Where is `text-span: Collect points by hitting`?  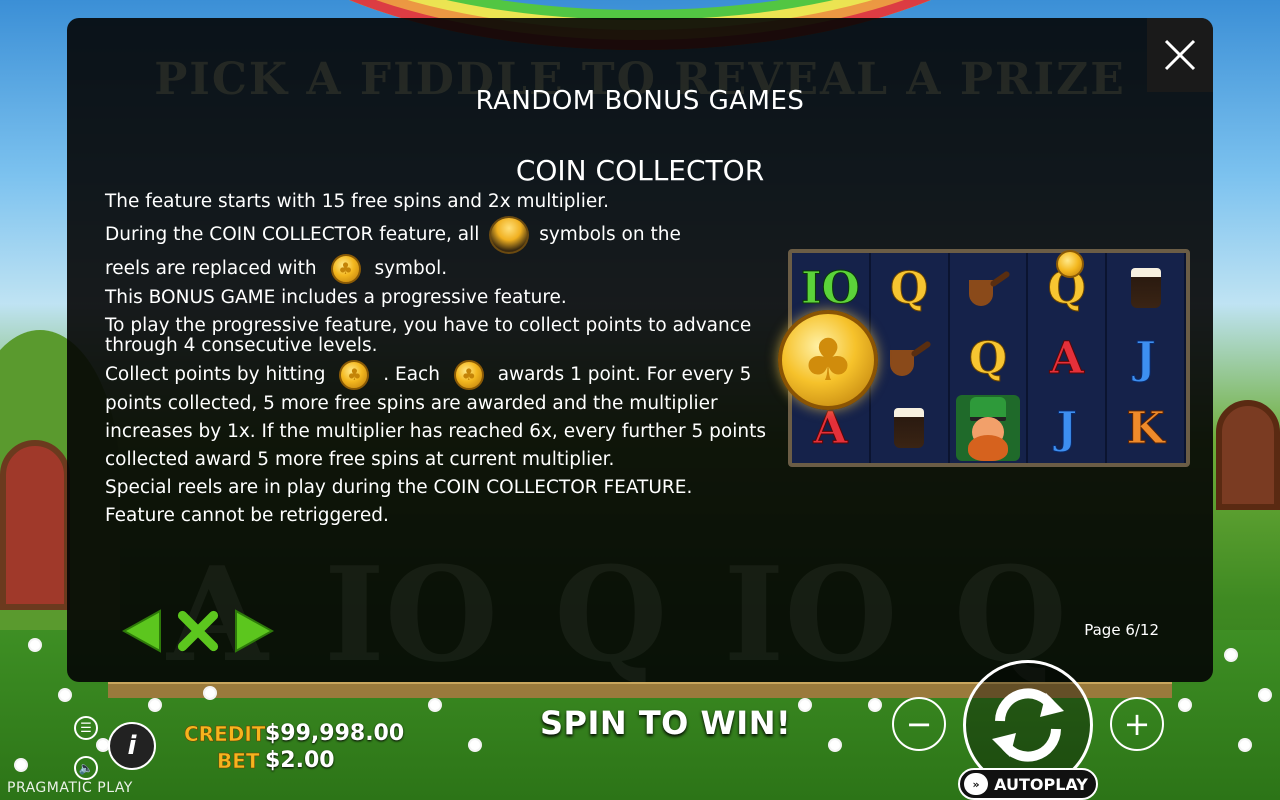
text-span: Collect points by hitting is located at coordinates (215, 374).